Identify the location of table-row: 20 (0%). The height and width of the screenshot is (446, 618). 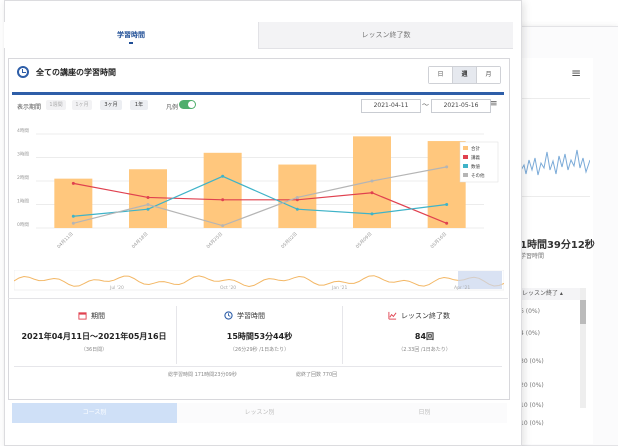
(532, 385).